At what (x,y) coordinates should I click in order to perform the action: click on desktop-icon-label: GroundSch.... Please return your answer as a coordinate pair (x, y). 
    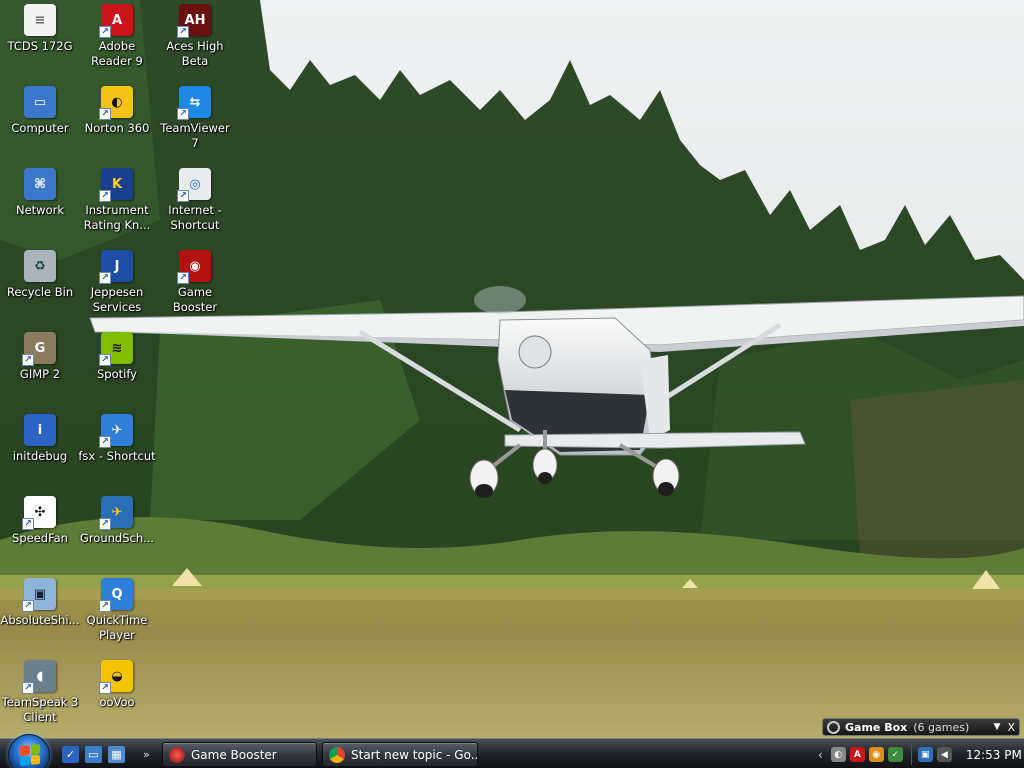
    Looking at the image, I should click on (117, 538).